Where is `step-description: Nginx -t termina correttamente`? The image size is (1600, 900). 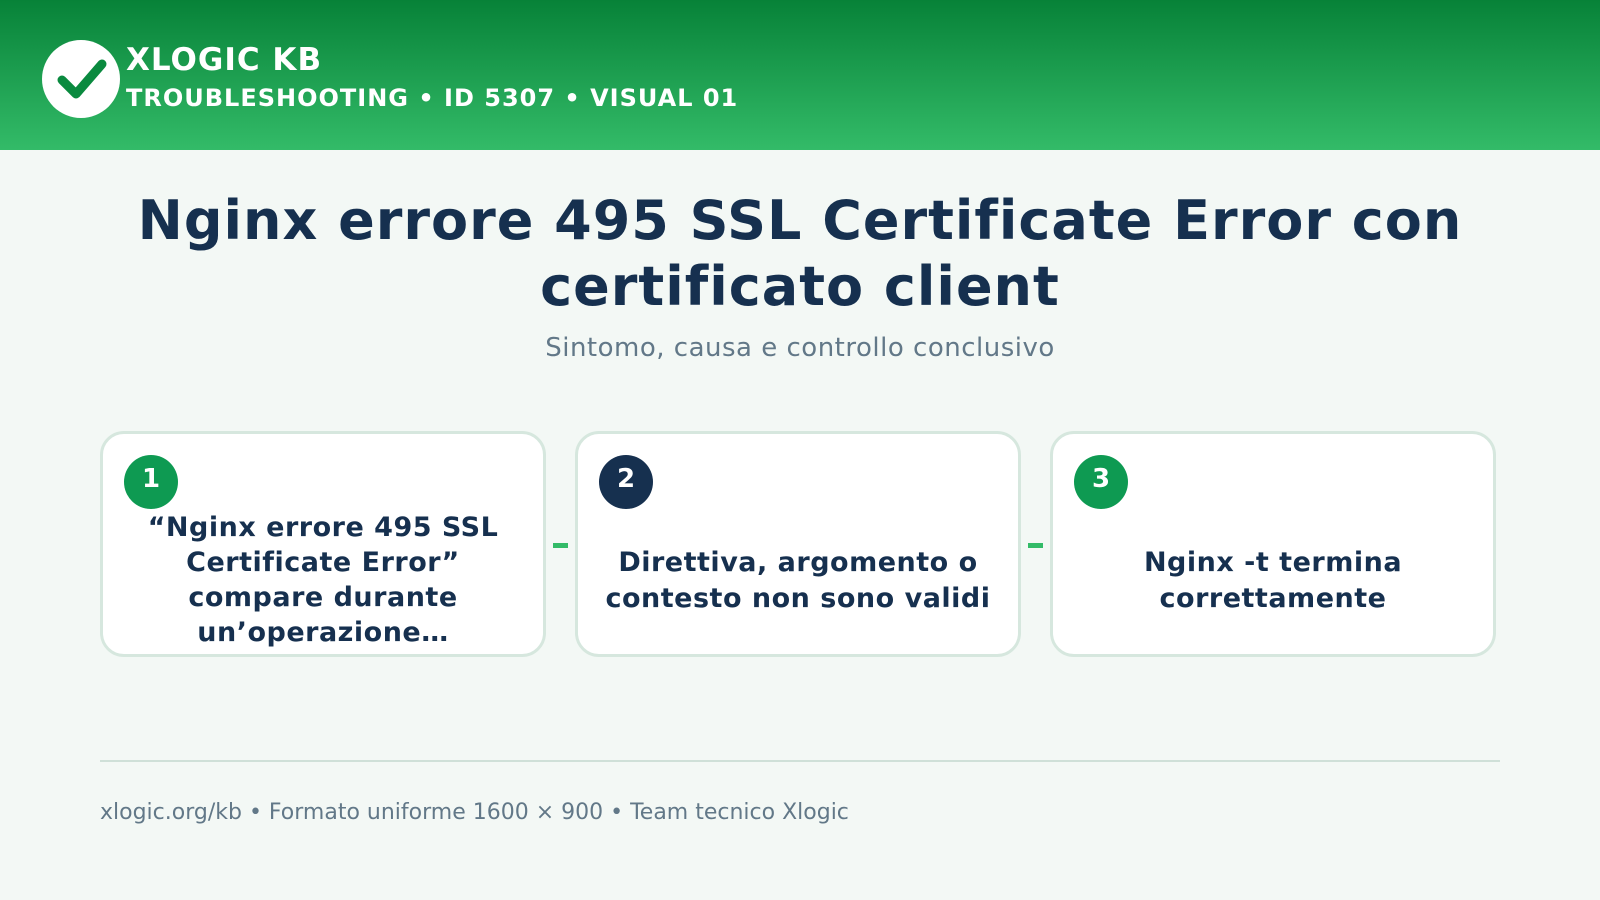
step-description: Nginx -t termina correttamente is located at coordinates (1273, 580).